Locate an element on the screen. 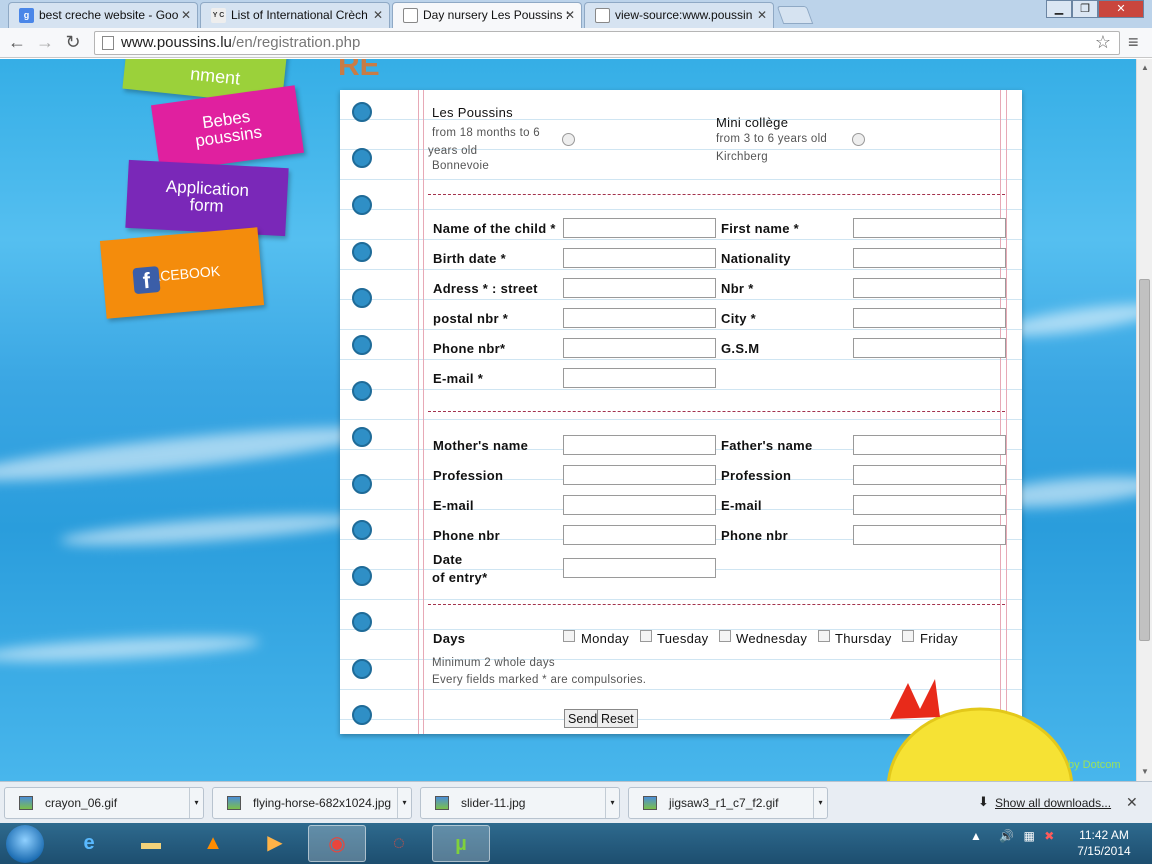 This screenshot has width=1152, height=864. checkbox-thursday is located at coordinates (824, 636).